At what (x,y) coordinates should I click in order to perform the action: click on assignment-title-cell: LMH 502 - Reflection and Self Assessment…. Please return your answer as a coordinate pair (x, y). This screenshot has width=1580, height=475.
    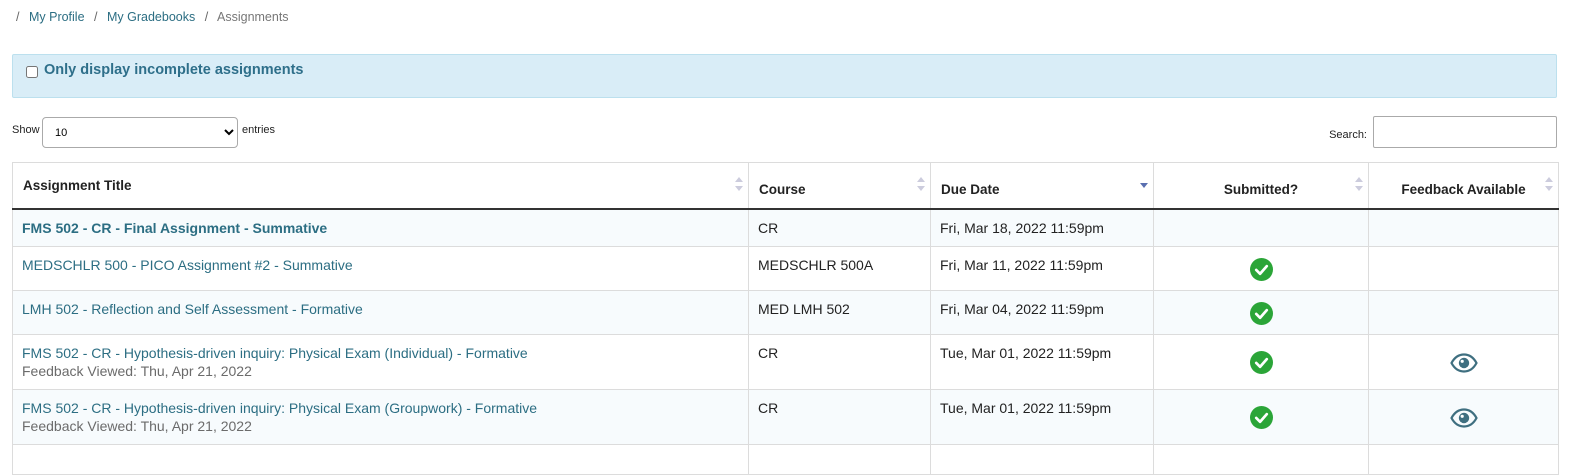
    Looking at the image, I should click on (380, 312).